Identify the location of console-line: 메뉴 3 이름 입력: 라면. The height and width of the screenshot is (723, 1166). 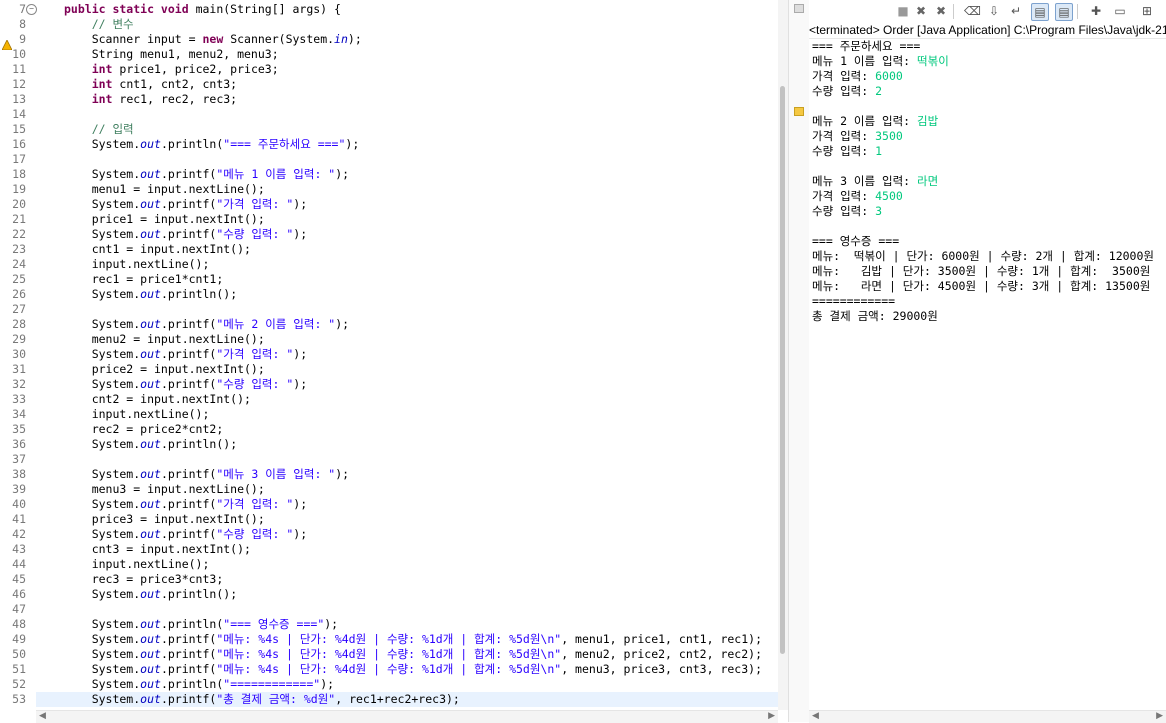
(983, 181).